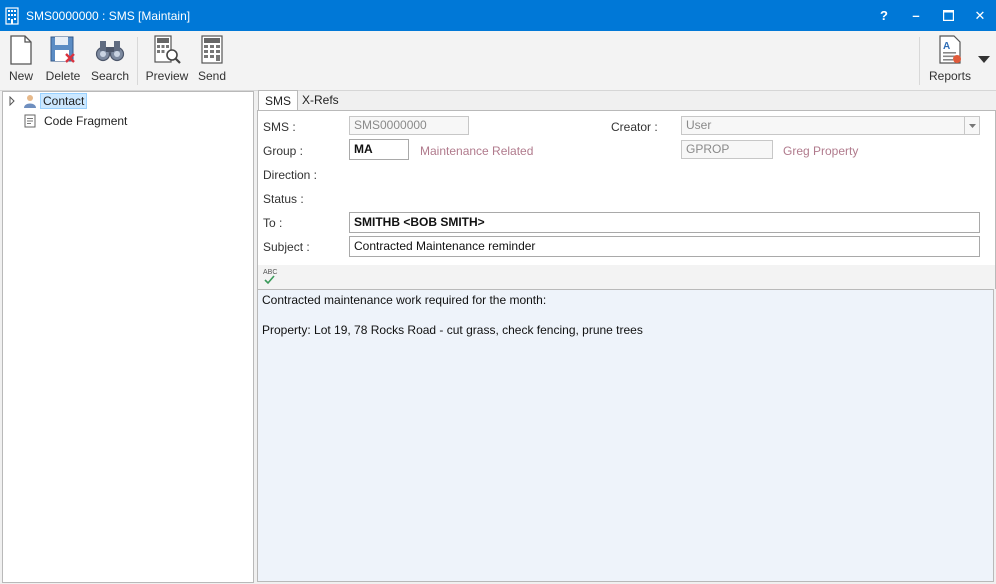 The width and height of the screenshot is (996, 584). What do you see at coordinates (498, 61) in the screenshot?
I see `toolbar: New Delete Search Preview Send A Reports` at bounding box center [498, 61].